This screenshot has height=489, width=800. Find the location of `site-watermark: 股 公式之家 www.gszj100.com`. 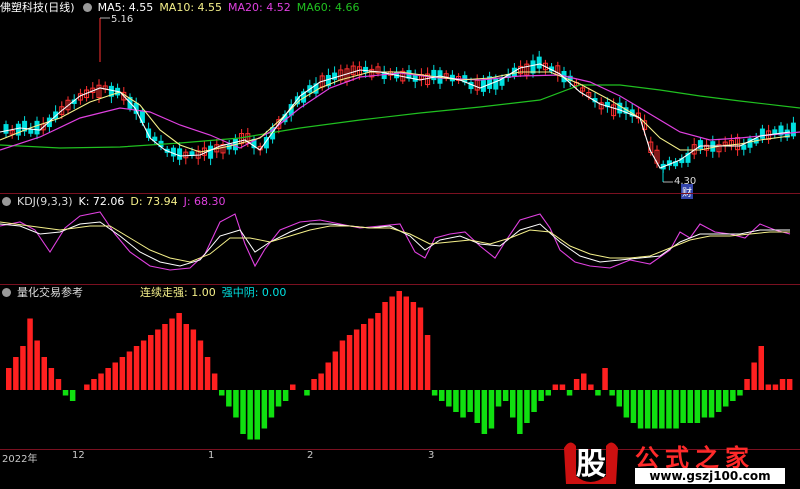

site-watermark: 股 公式之家 www.gszj100.com is located at coordinates (680, 462).